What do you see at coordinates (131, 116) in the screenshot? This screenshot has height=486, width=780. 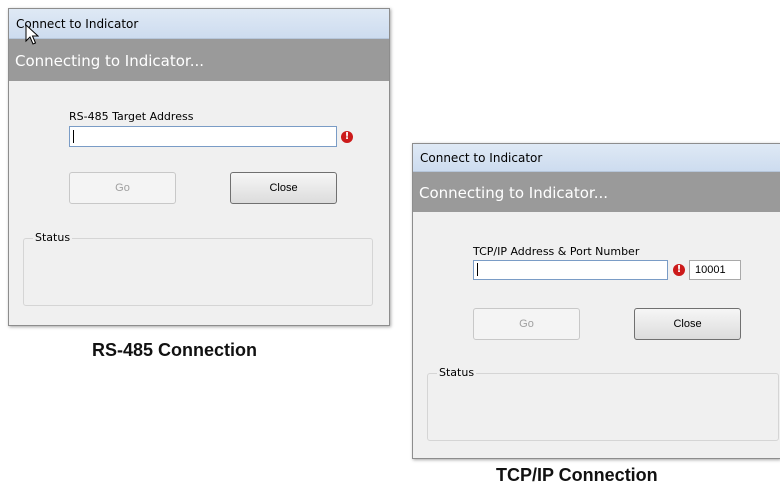 I see `target-address-label: RS-485 Target Address` at bounding box center [131, 116].